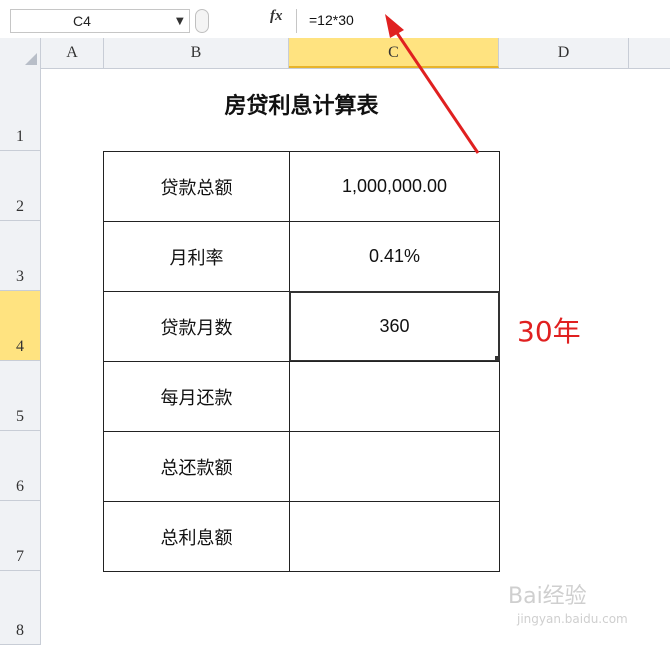  Describe the element at coordinates (572, 619) in the screenshot. I see `watermark-url: jingyan.baidu.com` at that location.